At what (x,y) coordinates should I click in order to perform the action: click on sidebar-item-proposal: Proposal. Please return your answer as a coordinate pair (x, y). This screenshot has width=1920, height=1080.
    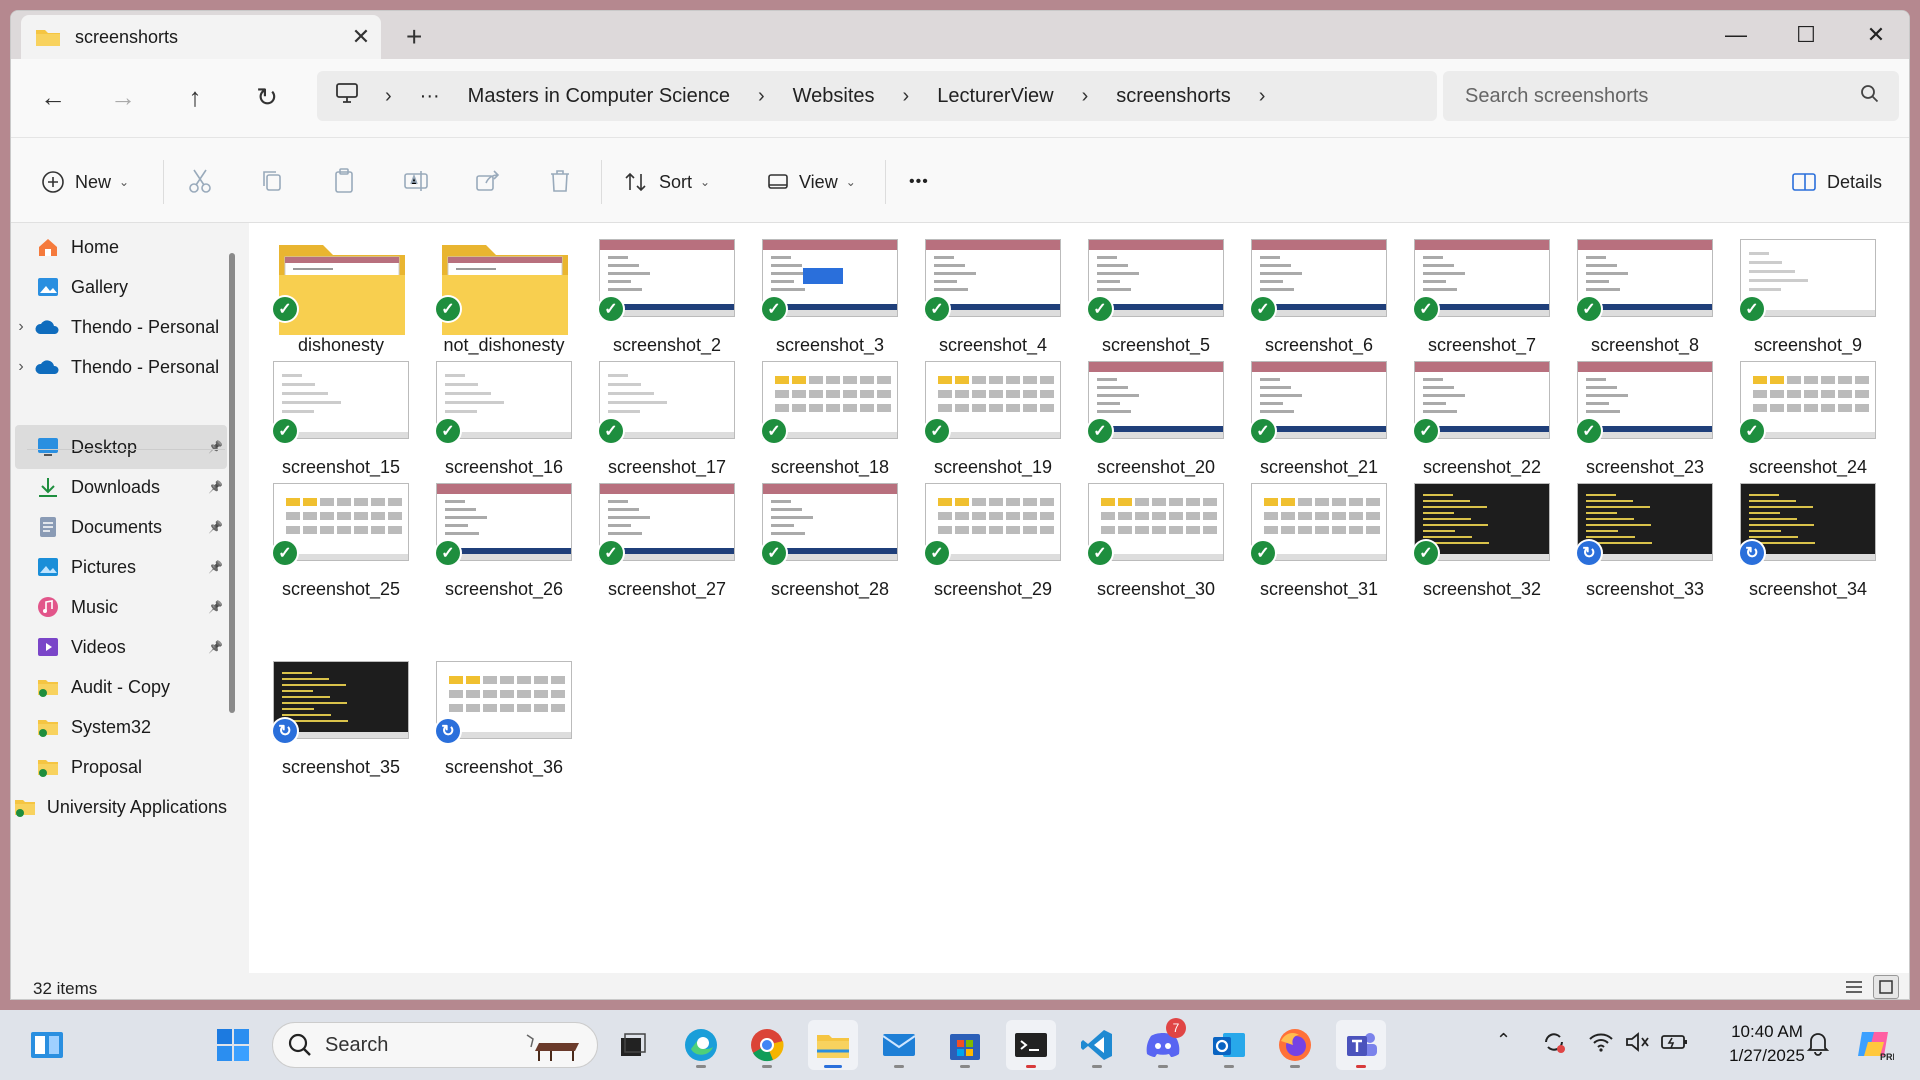
    Looking at the image, I should click on (121, 767).